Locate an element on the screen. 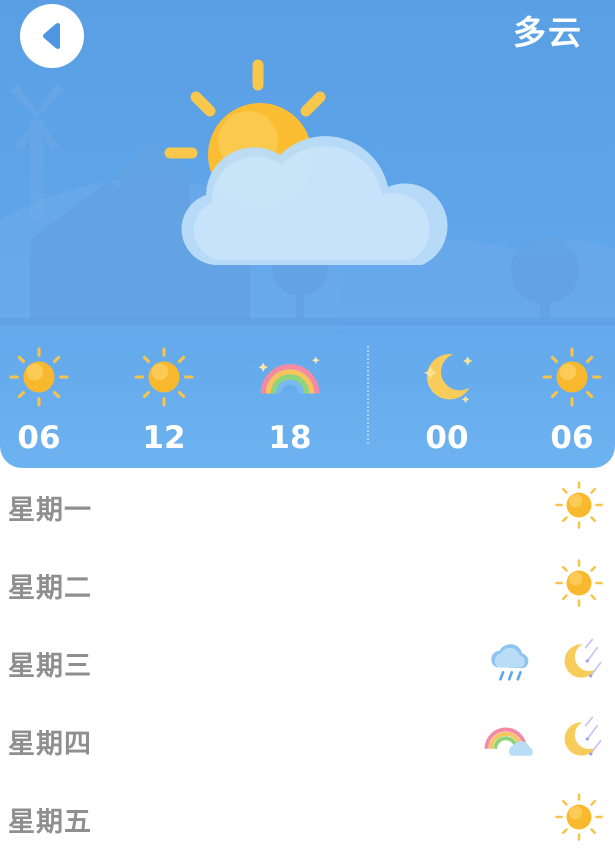 This screenshot has height=854, width=615. hour-label: 12 is located at coordinates (164, 438).